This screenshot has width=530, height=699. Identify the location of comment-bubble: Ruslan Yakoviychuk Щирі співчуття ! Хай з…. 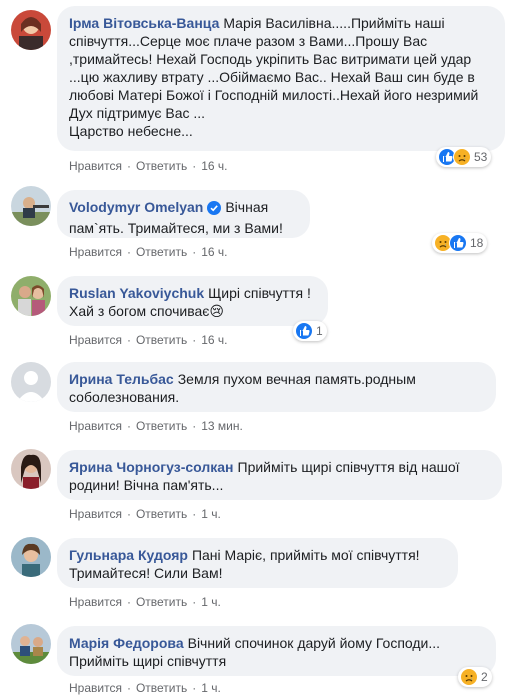
(192, 301).